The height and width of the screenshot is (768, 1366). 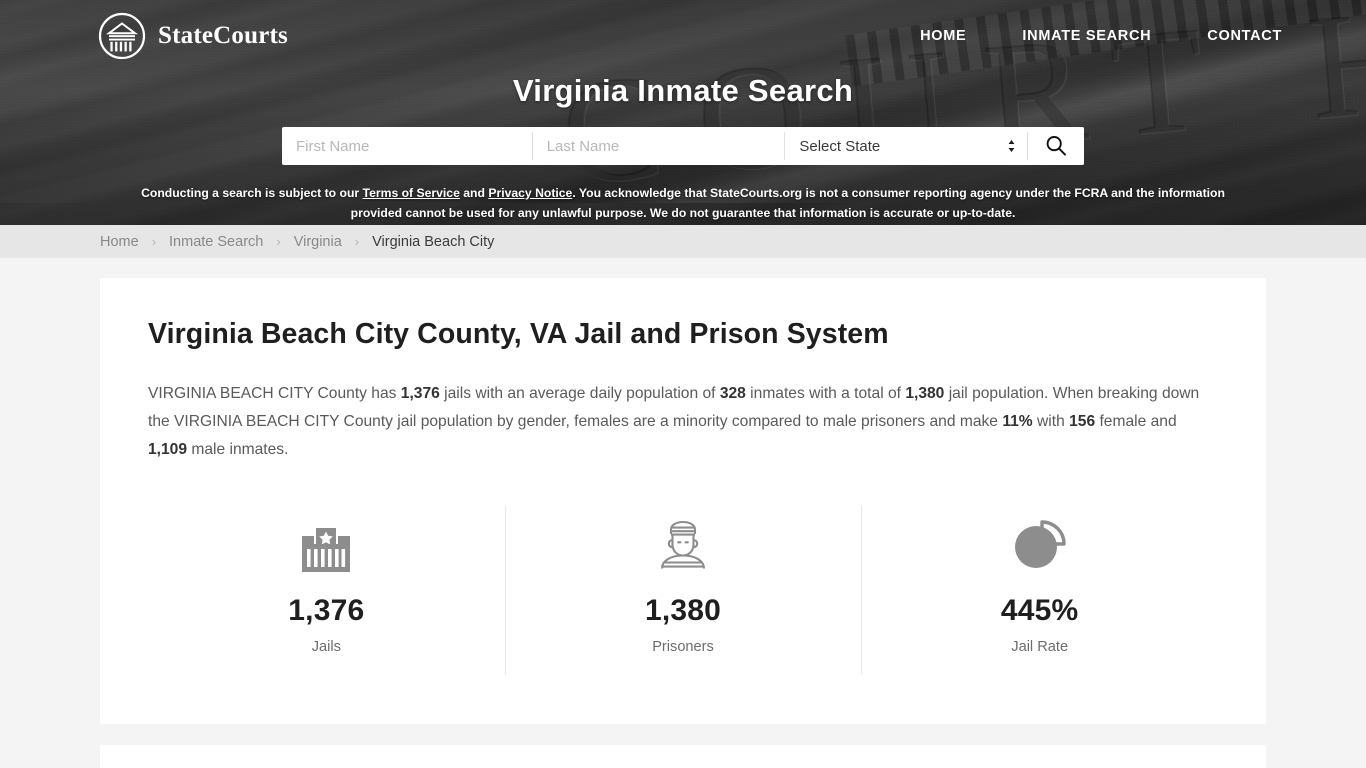 I want to click on first-name-input, so click(x=407, y=146).